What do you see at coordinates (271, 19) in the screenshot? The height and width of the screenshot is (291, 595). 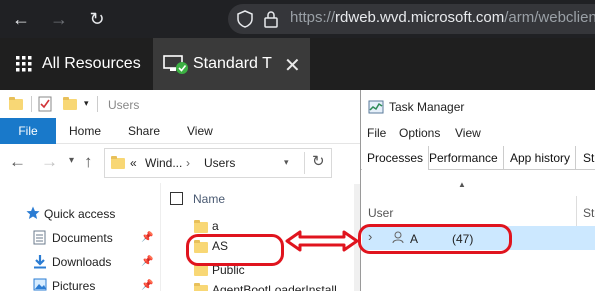 I see `lock-icon` at bounding box center [271, 19].